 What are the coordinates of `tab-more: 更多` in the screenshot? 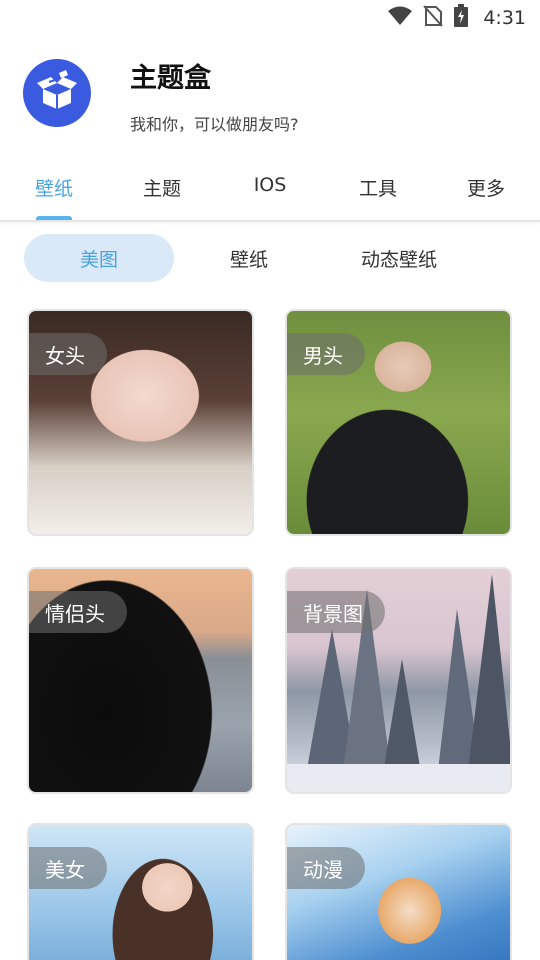 It's located at (486, 187).